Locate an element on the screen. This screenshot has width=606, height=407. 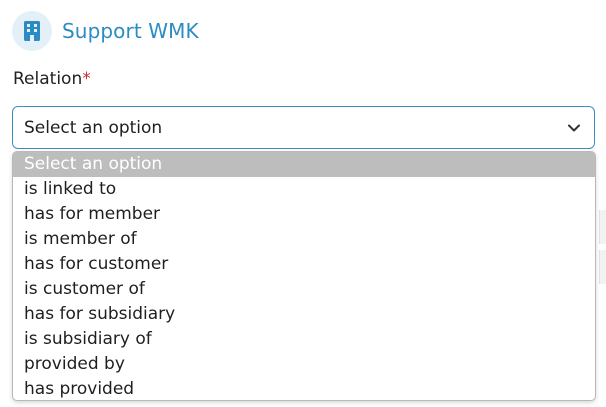
entity-header: Support WMK is located at coordinates (105, 31).